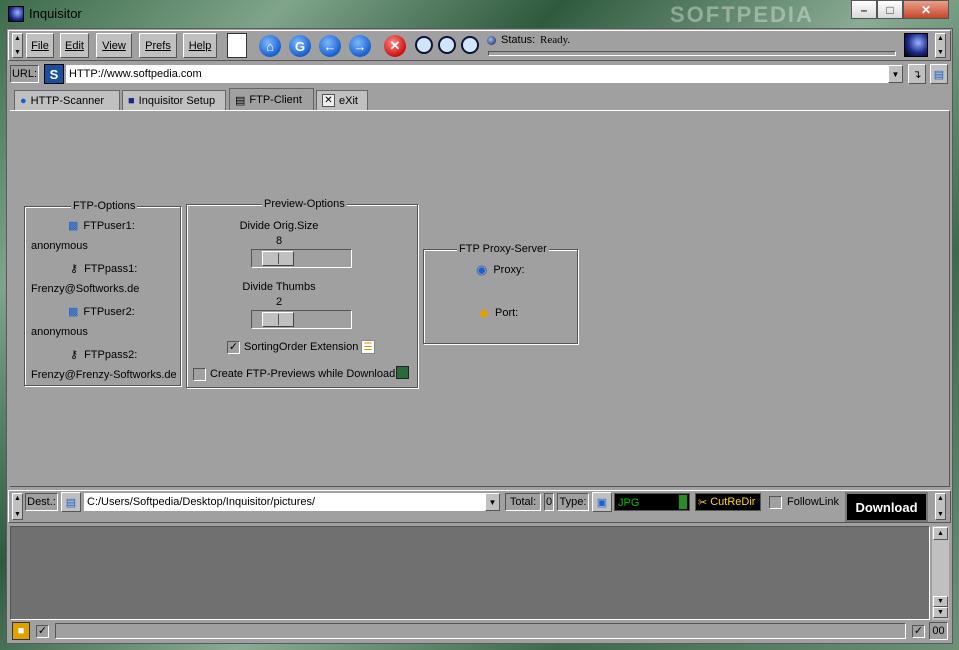 The image size is (959, 650). What do you see at coordinates (240, 100) in the screenshot?
I see `computer-icon: ▤` at bounding box center [240, 100].